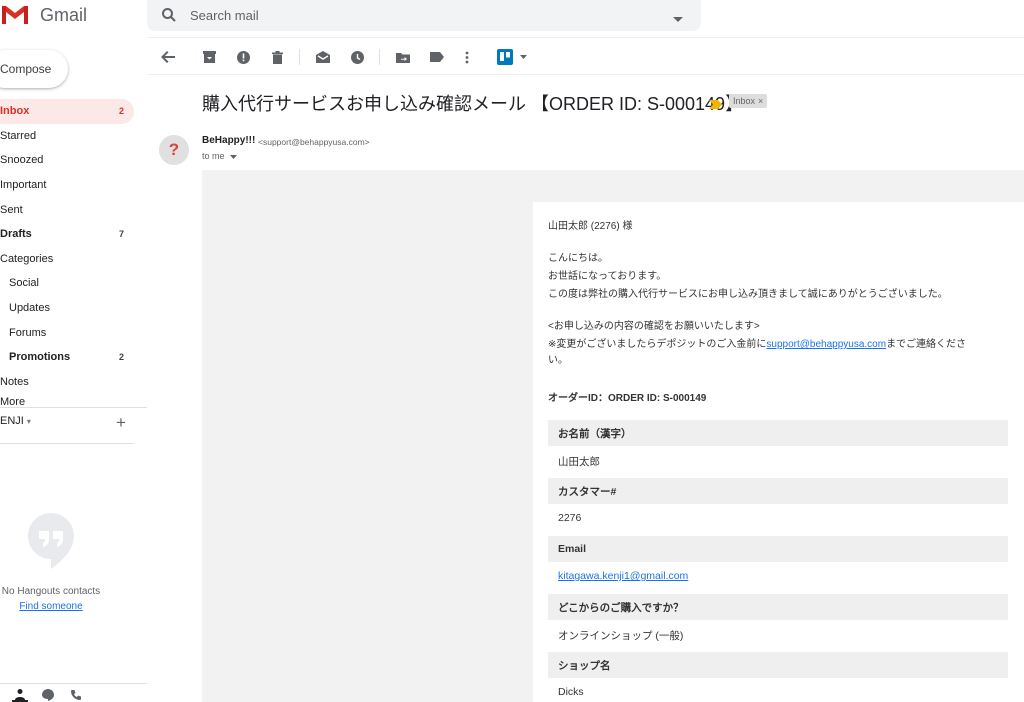 The image size is (1024, 702). What do you see at coordinates (654, 326) in the screenshot?
I see `body-line: <お申し込みの内容の確認をお願いいたします>` at bounding box center [654, 326].